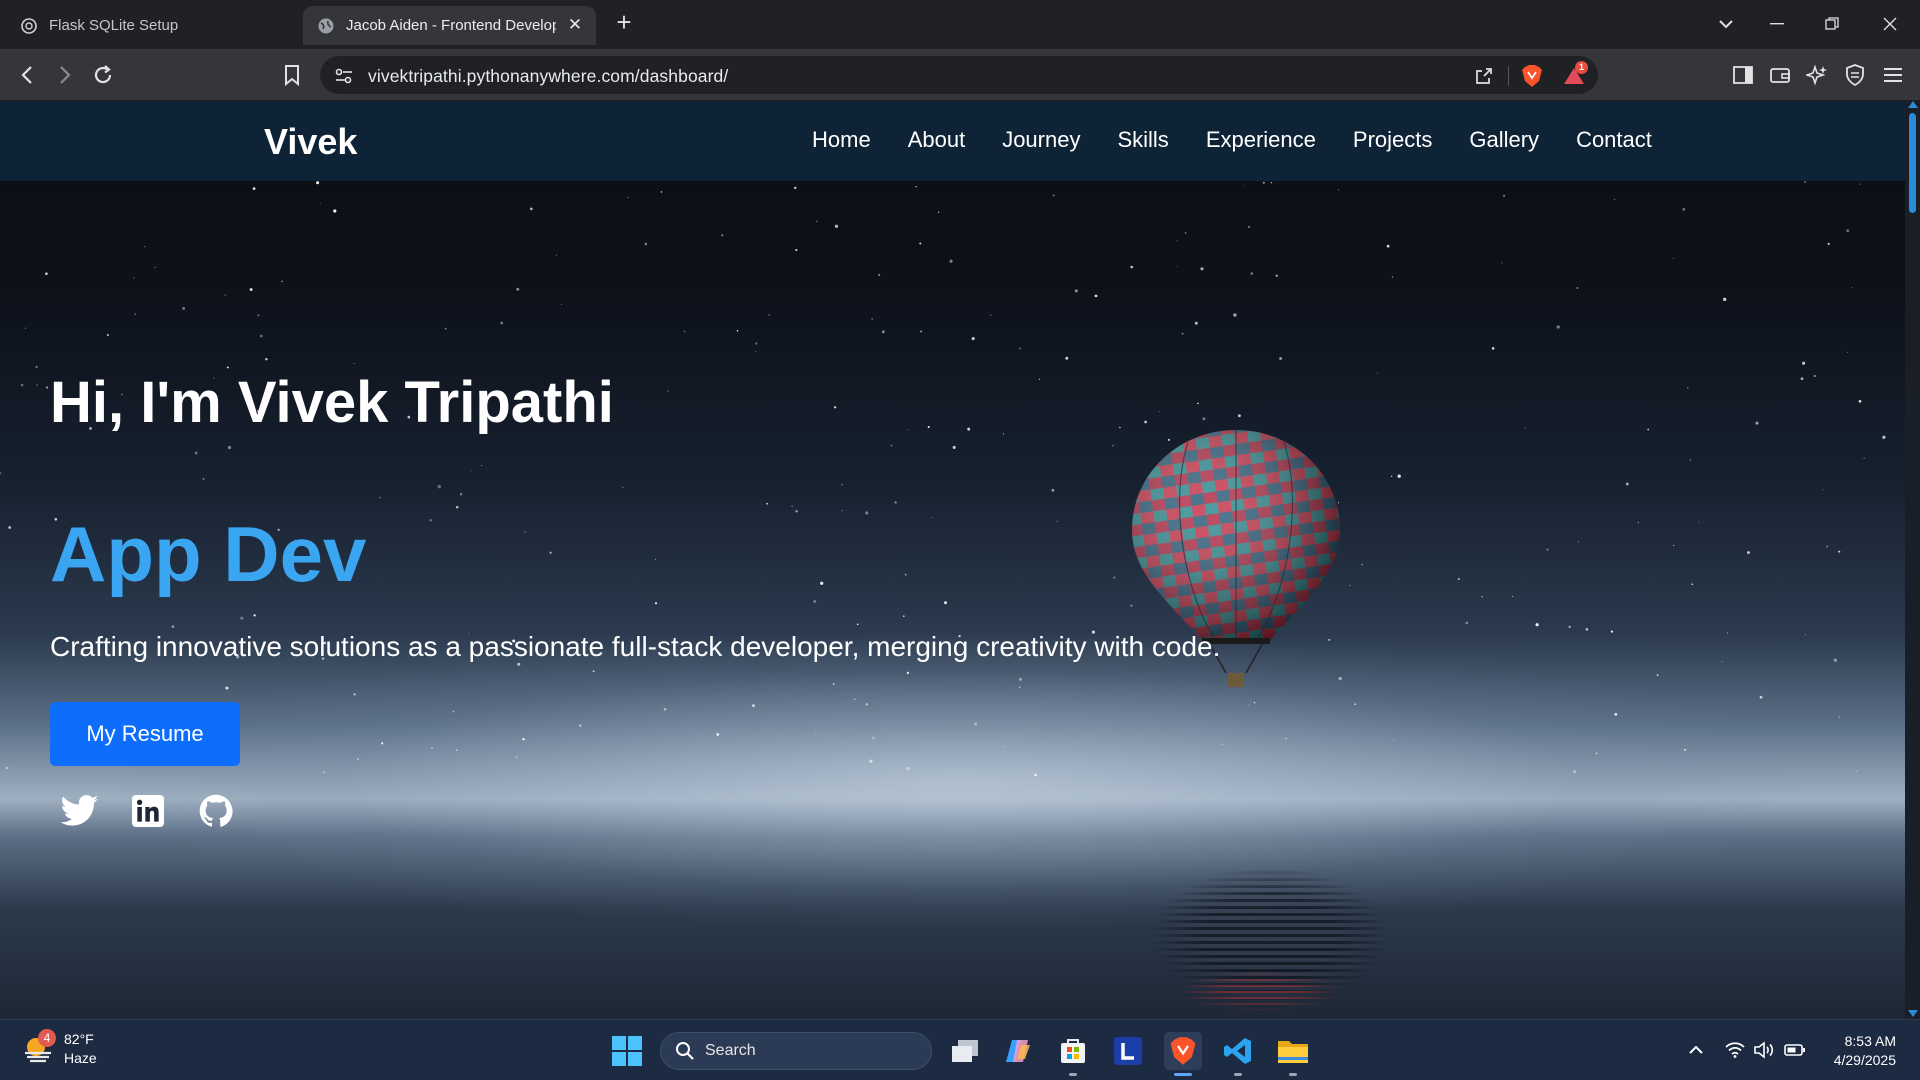 The width and height of the screenshot is (1920, 1080). I want to click on nav-projects: Projects, so click(1392, 140).